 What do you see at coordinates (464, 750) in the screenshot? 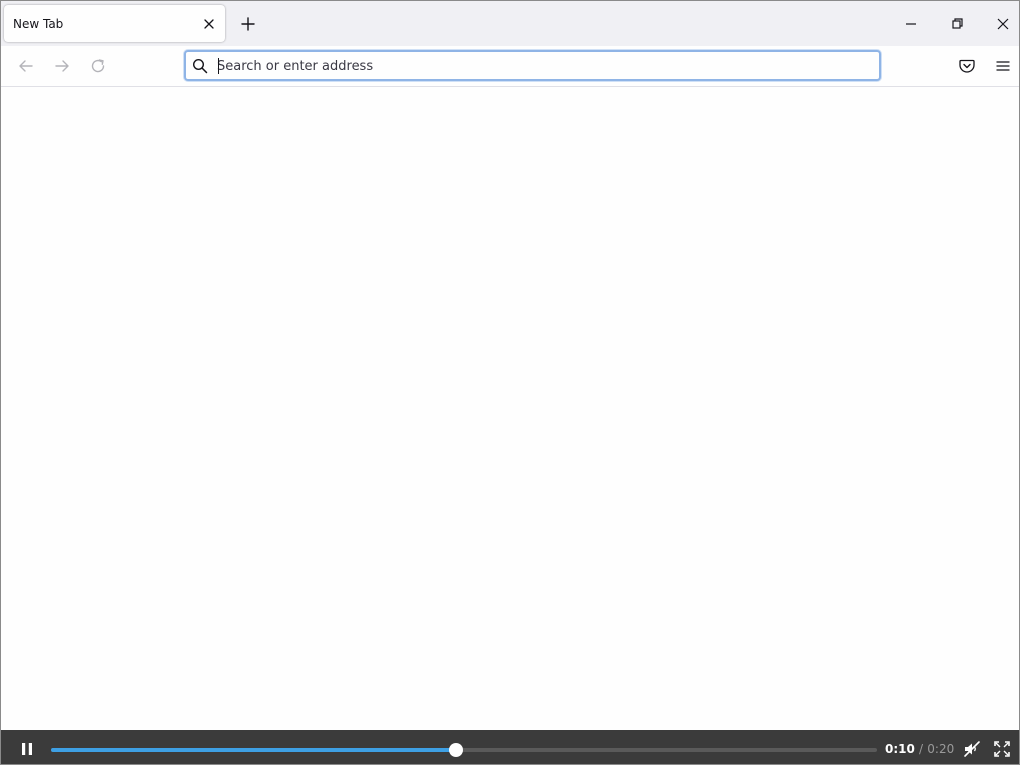
I see `progress-scrubber` at bounding box center [464, 750].